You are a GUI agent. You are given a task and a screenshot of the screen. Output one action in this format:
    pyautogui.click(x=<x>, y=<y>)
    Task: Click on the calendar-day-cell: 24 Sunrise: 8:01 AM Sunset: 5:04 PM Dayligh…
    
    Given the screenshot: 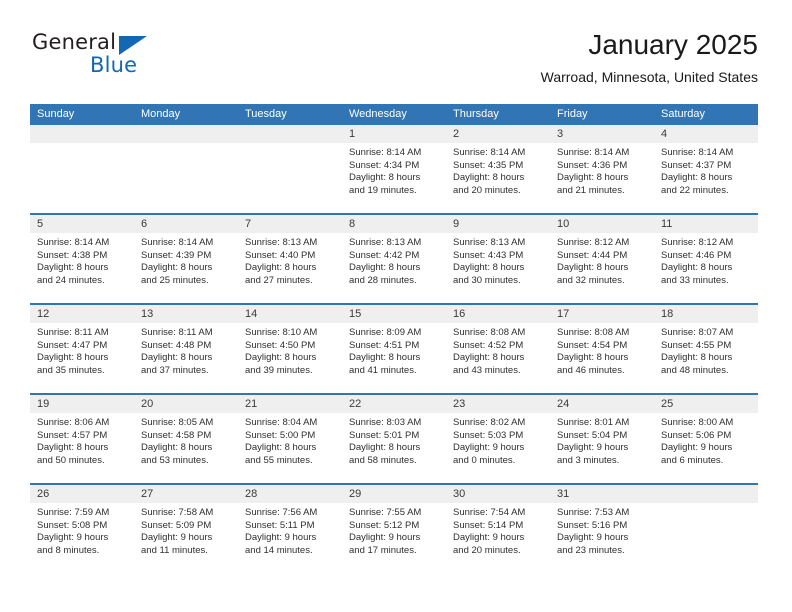 What is the action you would take?
    pyautogui.click(x=602, y=439)
    